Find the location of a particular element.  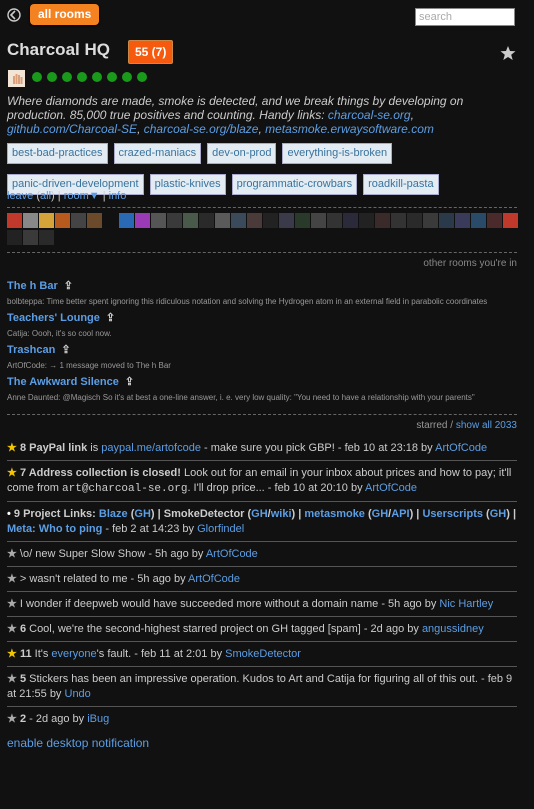

room-name: The Awkward Silence is located at coordinates (63, 382).